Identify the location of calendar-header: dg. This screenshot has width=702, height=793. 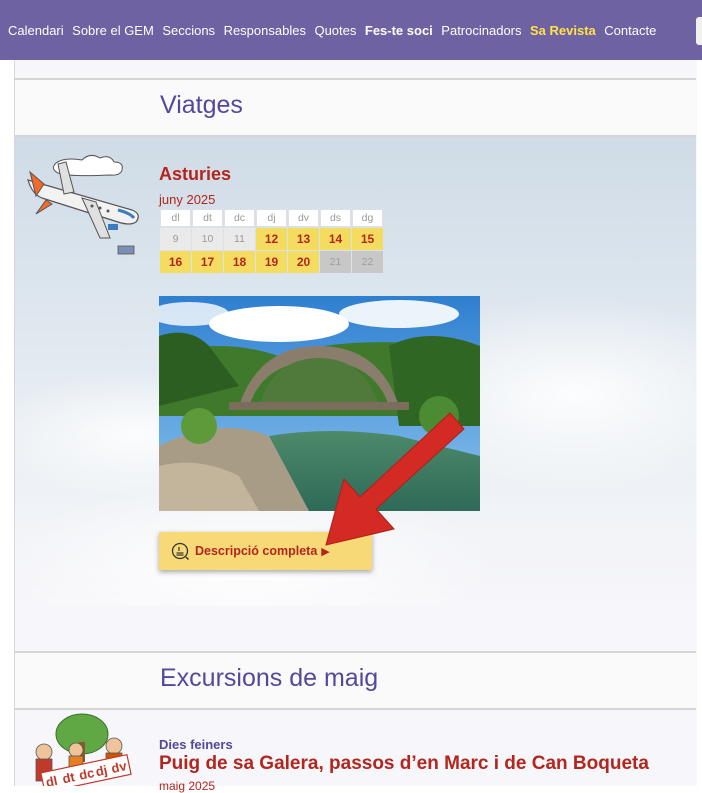
(367, 218).